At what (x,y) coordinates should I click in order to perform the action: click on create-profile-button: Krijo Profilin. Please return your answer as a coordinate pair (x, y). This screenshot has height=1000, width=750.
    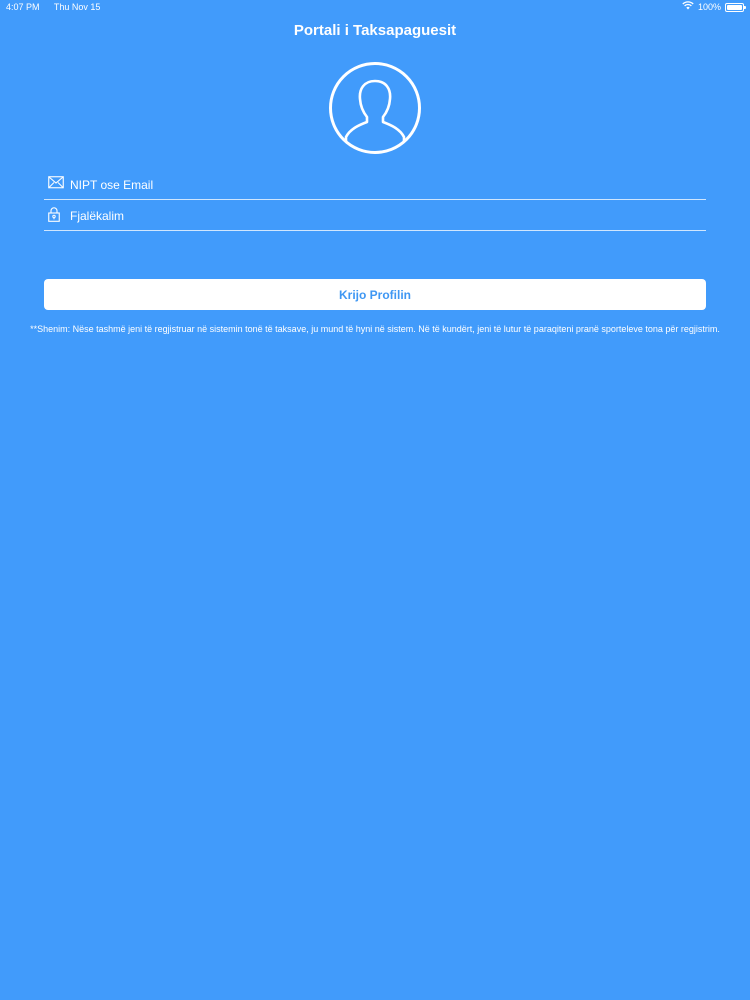
    Looking at the image, I should click on (375, 294).